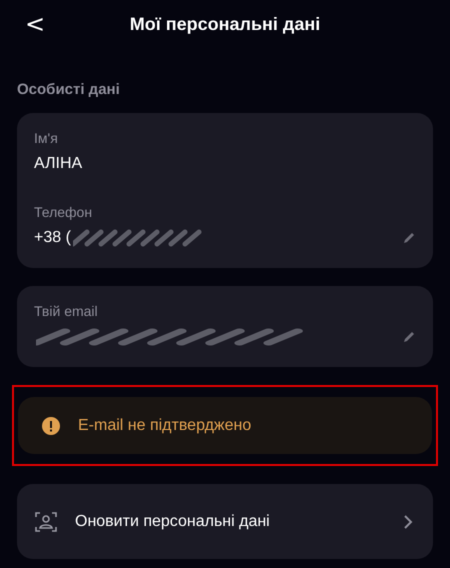 This screenshot has height=568, width=450. What do you see at coordinates (66, 311) in the screenshot?
I see `field-label: Твій email` at bounding box center [66, 311].